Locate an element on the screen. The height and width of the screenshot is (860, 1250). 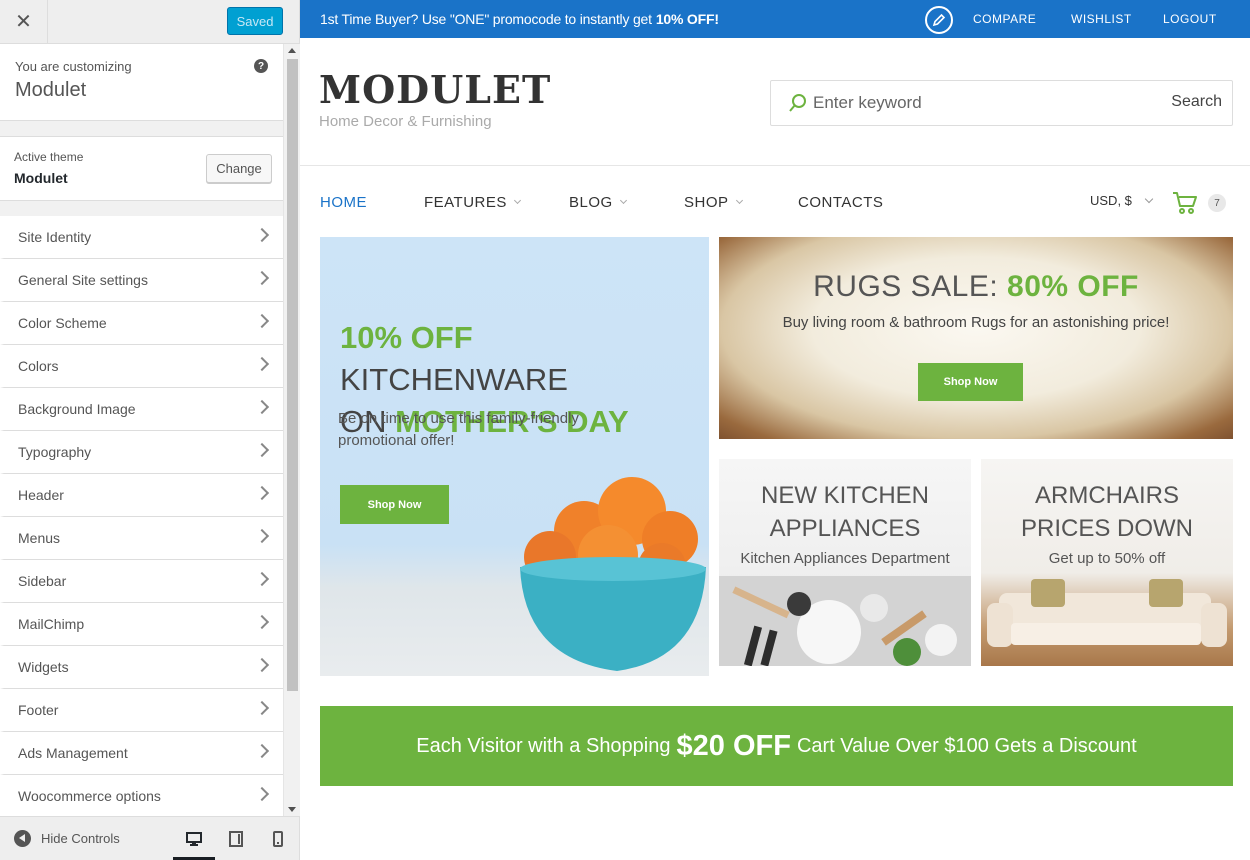
menu-item-header: Header is located at coordinates (141, 495).